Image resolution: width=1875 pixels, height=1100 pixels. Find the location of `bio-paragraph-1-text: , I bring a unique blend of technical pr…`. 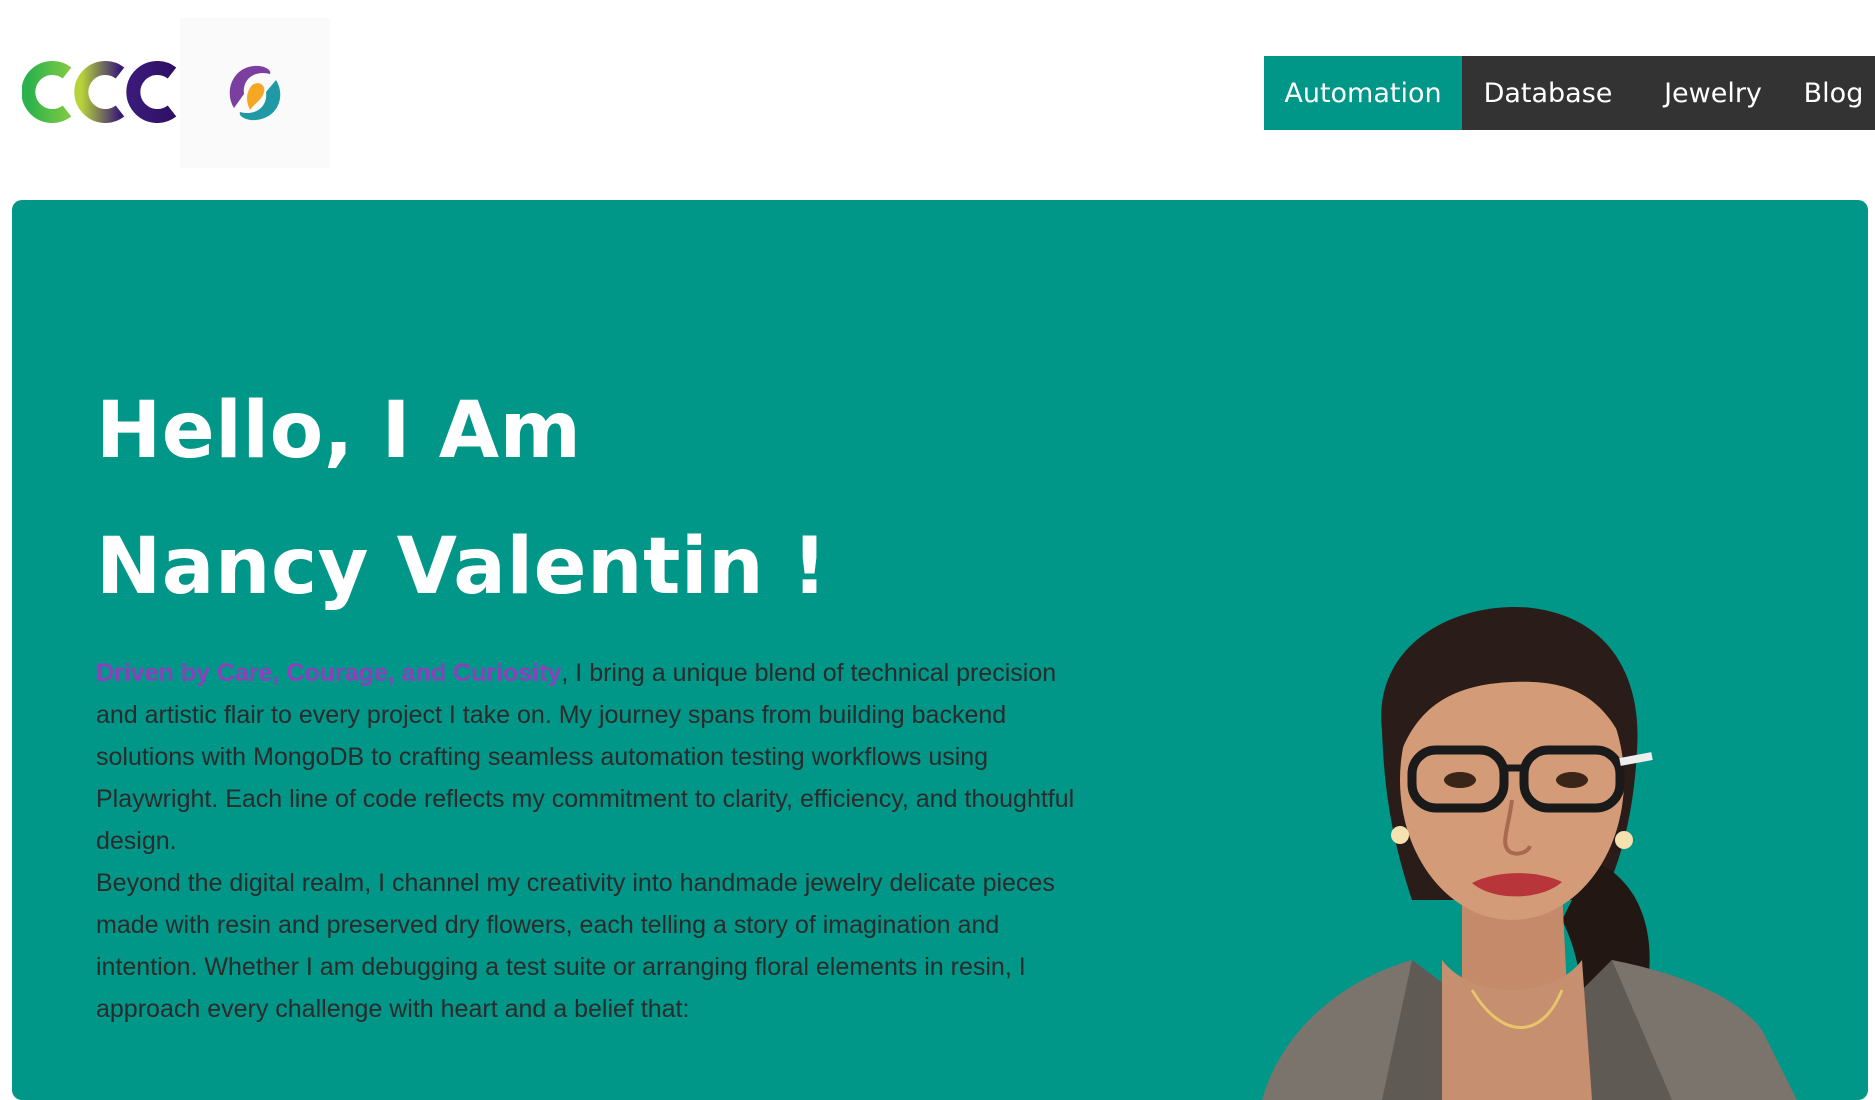

bio-paragraph-1-text: , I bring a unique blend of technical pr… is located at coordinates (585, 757).